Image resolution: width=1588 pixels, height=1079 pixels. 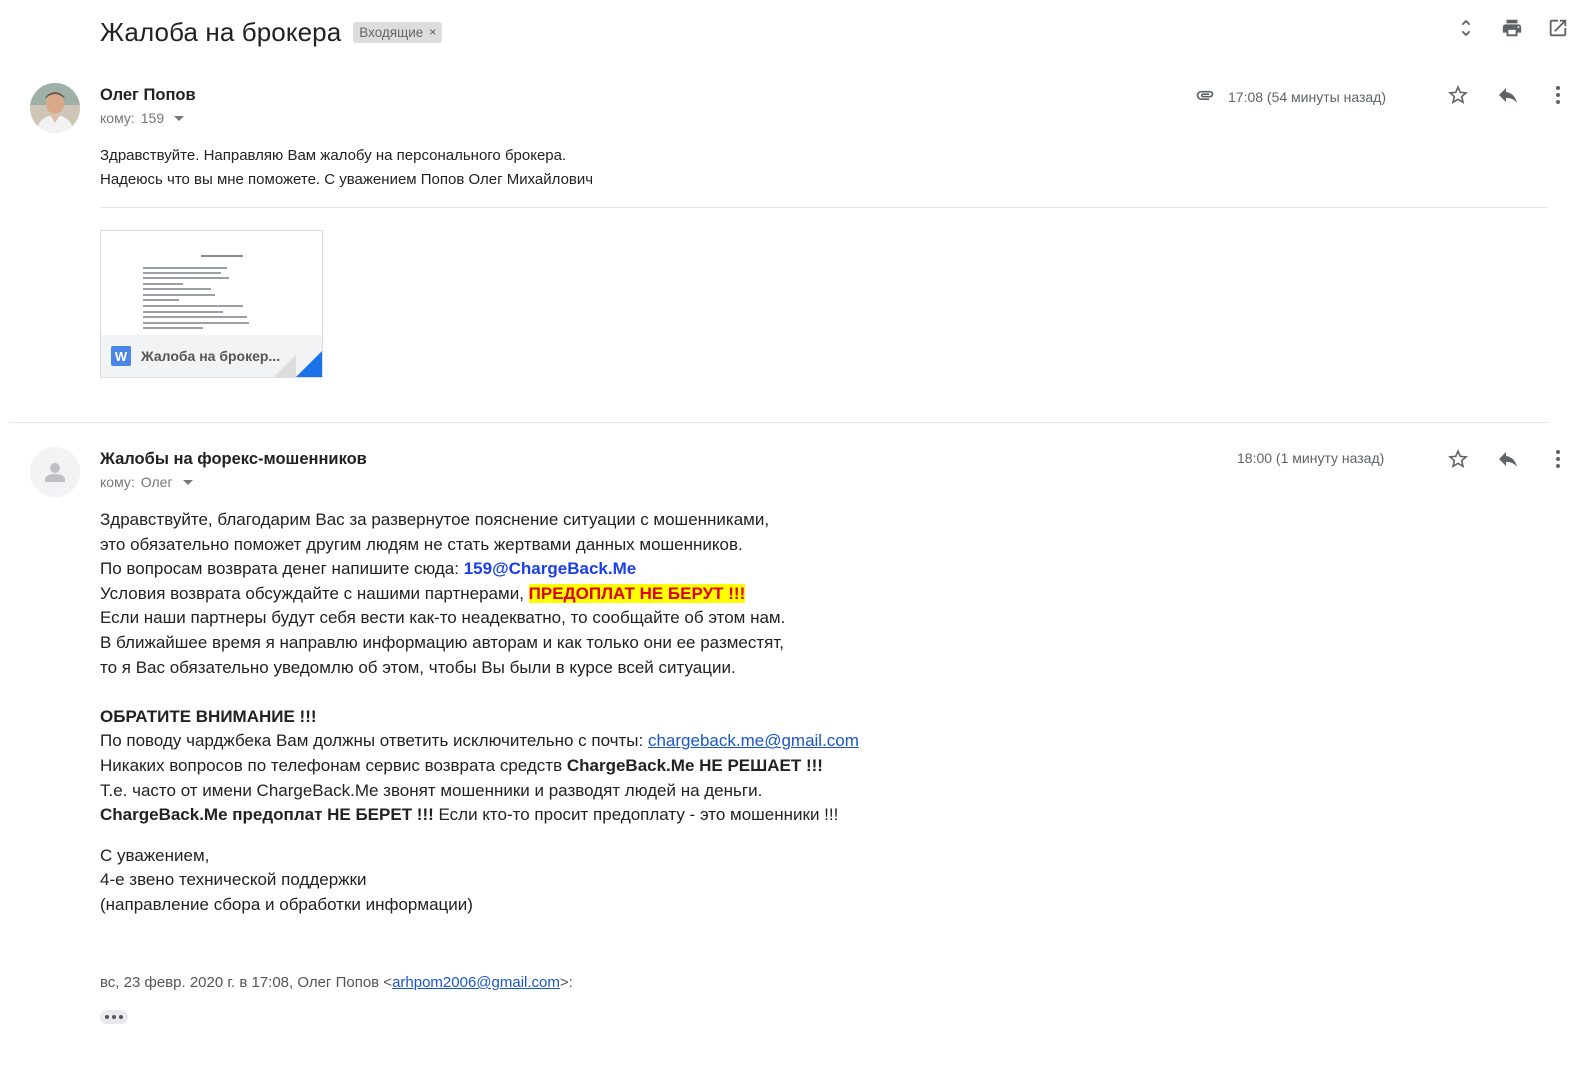 I want to click on highlighted-warning: ПРЕДОПЛАТ НЕ БЕРУТ !!!, so click(x=637, y=593).